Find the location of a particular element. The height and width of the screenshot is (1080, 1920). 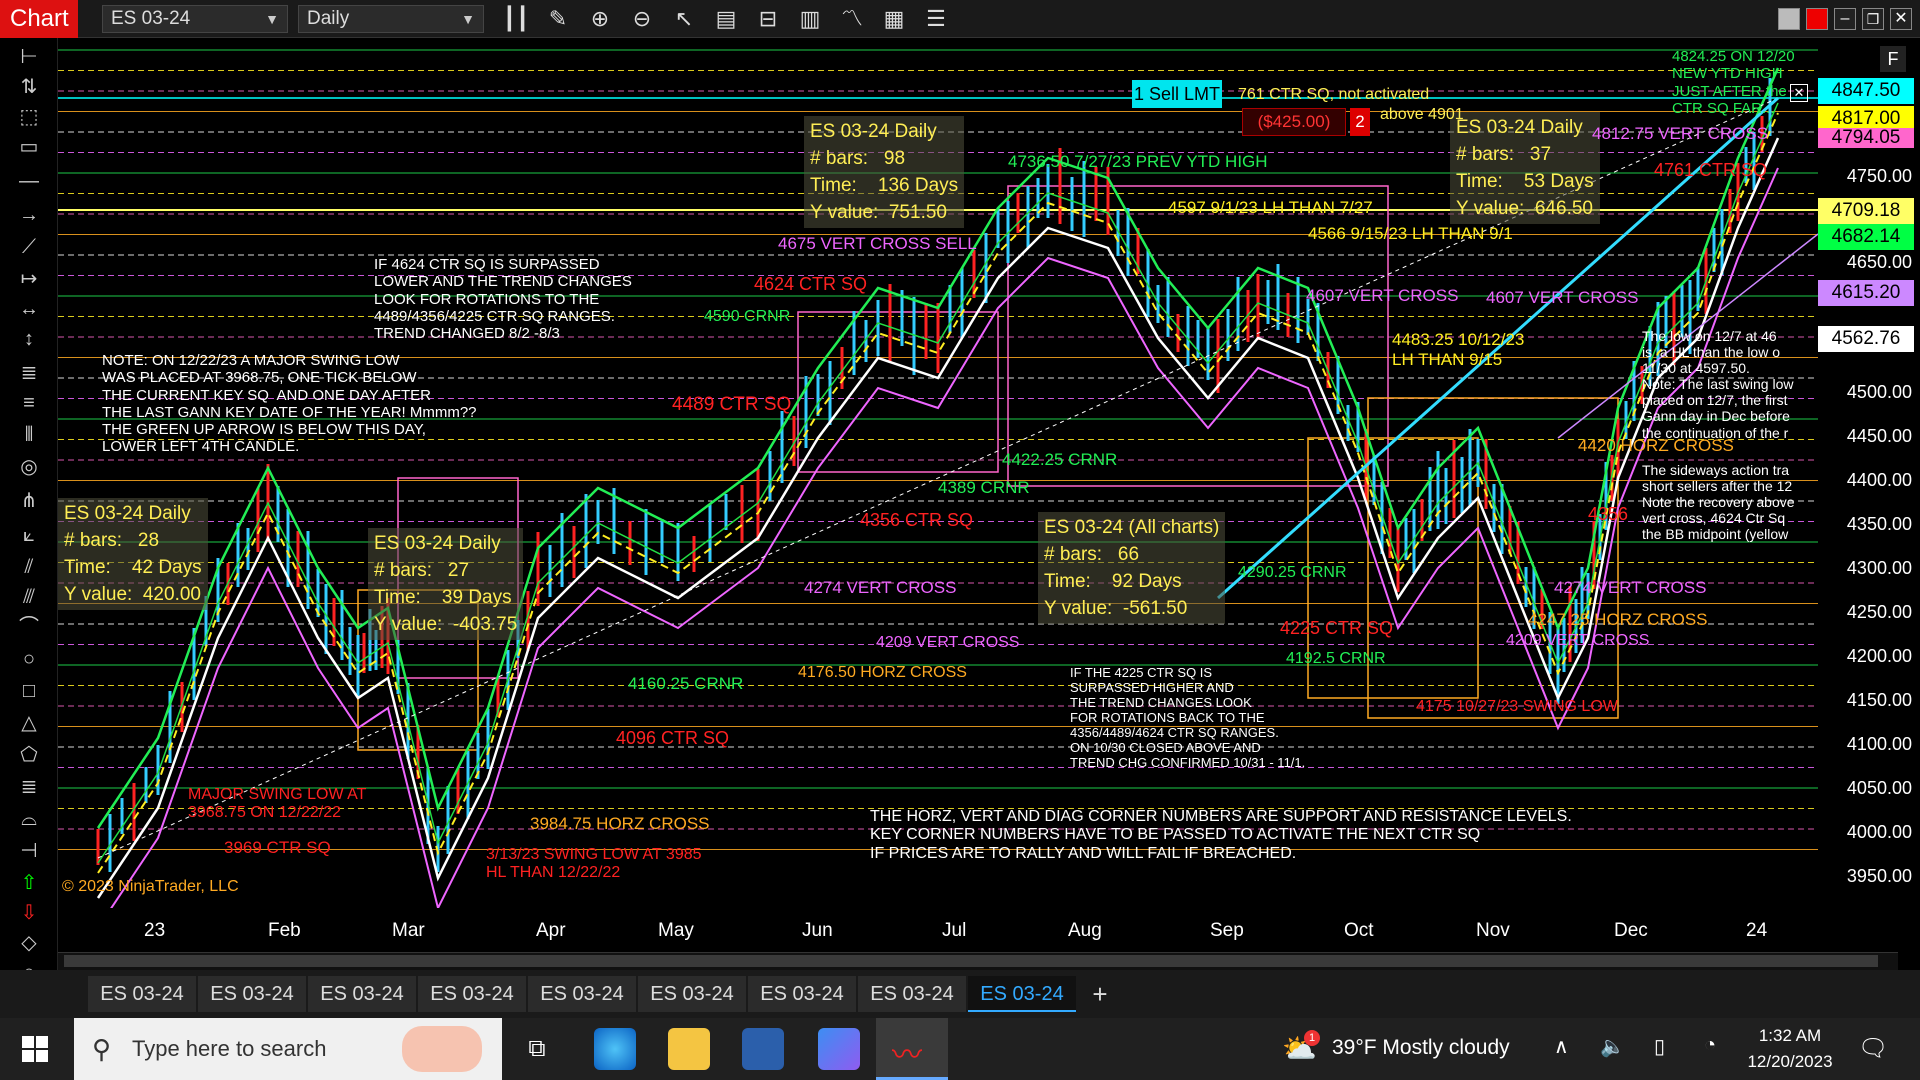

text-icon: ≣ is located at coordinates (29, 787).